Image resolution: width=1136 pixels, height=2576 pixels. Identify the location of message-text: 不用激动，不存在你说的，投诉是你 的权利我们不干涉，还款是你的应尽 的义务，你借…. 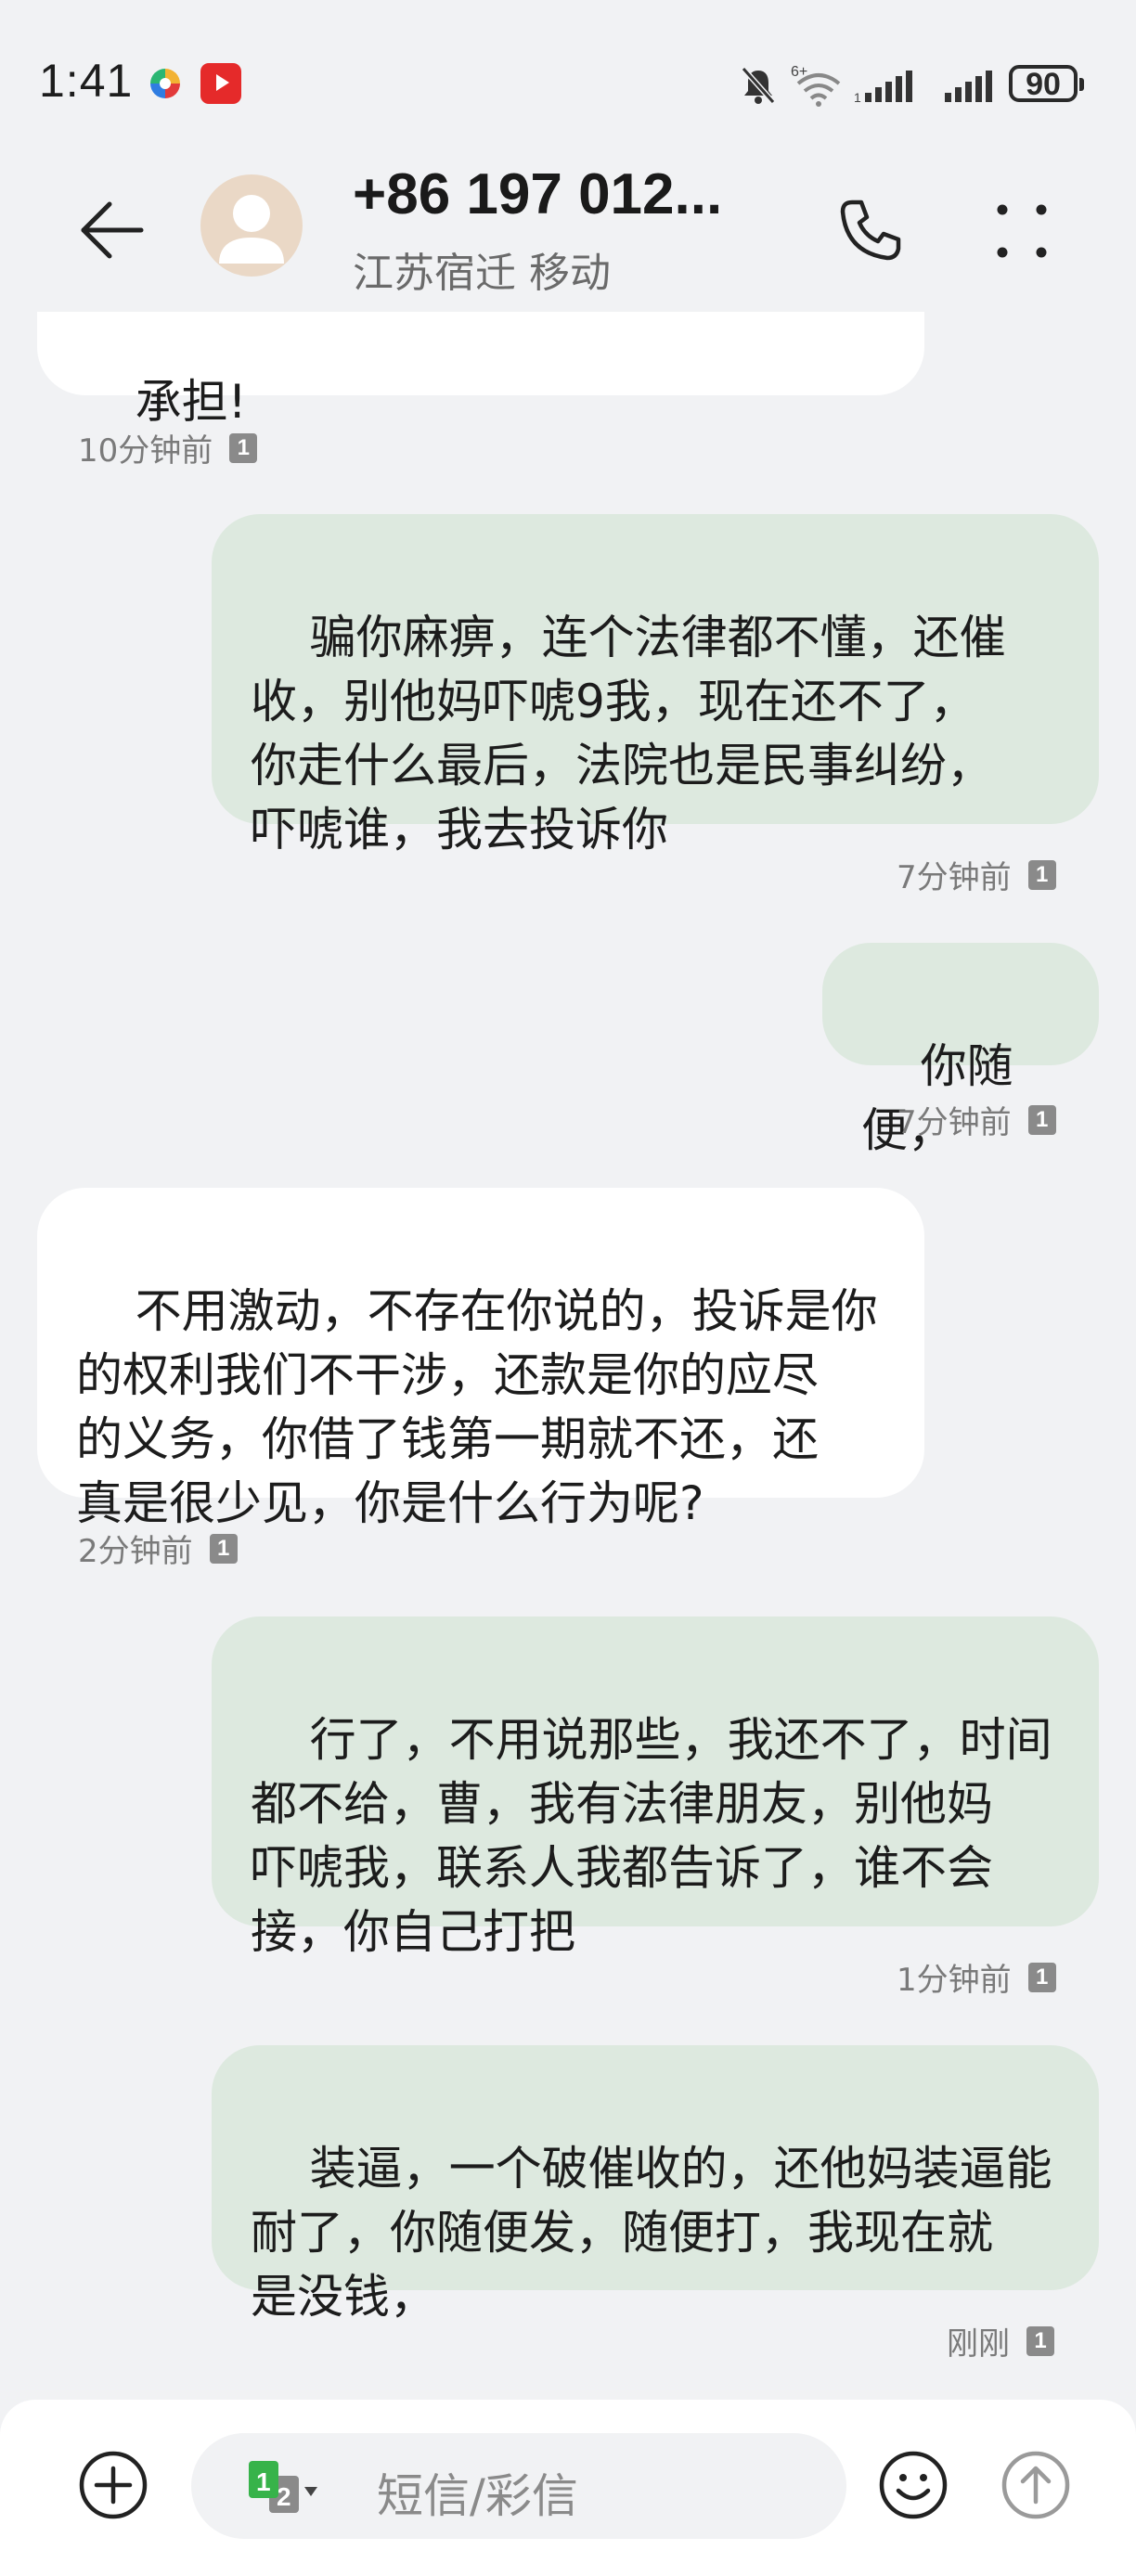
(477, 1407).